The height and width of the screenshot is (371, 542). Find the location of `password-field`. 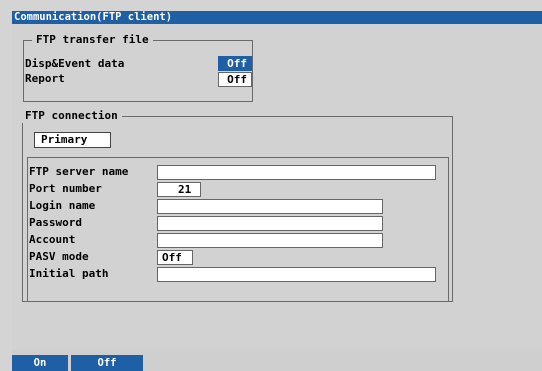

password-field is located at coordinates (270, 223).